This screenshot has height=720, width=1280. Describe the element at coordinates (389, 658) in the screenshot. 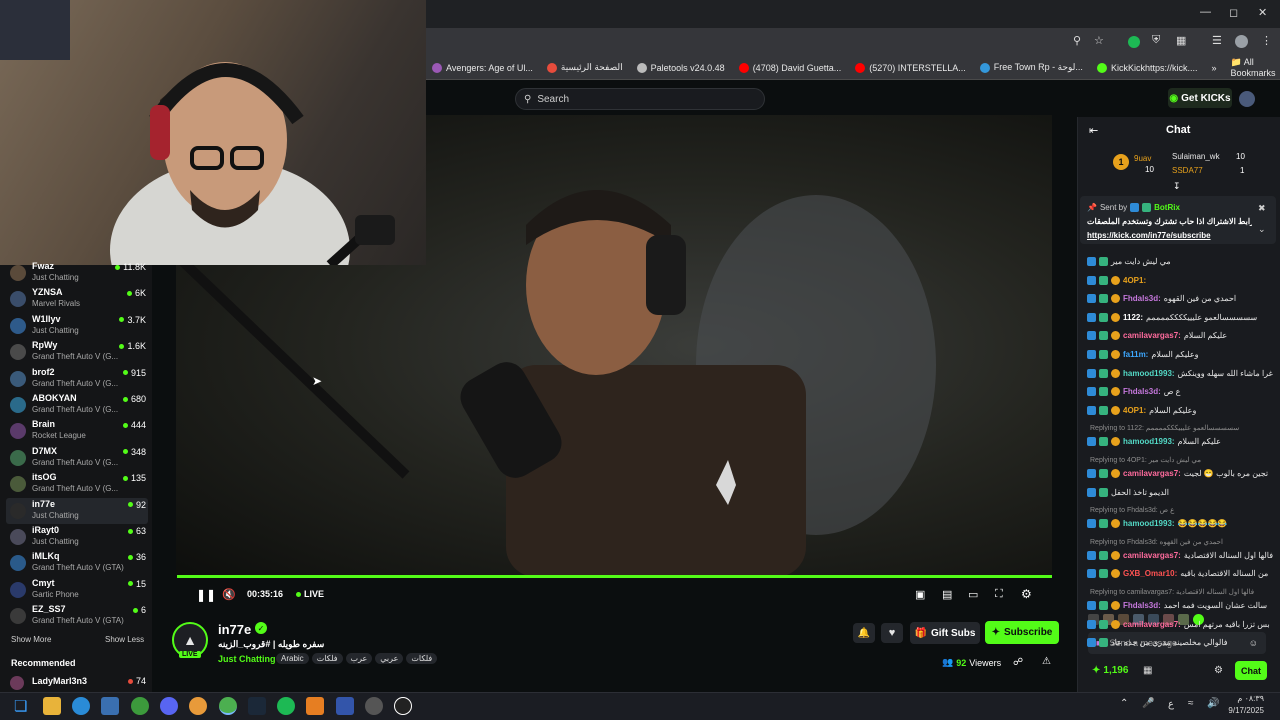

I see `stream-tag: عربي` at that location.